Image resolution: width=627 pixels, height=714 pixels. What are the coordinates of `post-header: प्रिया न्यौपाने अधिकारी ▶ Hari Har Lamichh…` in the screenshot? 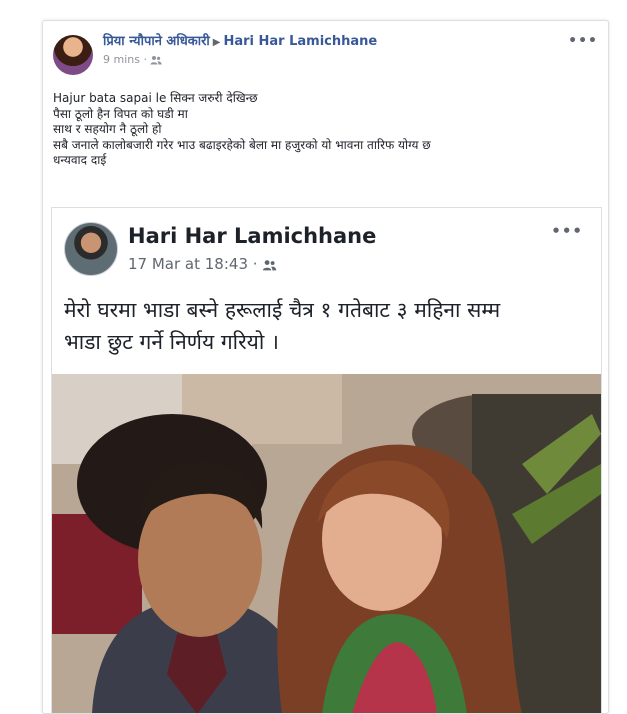 It's located at (325, 55).